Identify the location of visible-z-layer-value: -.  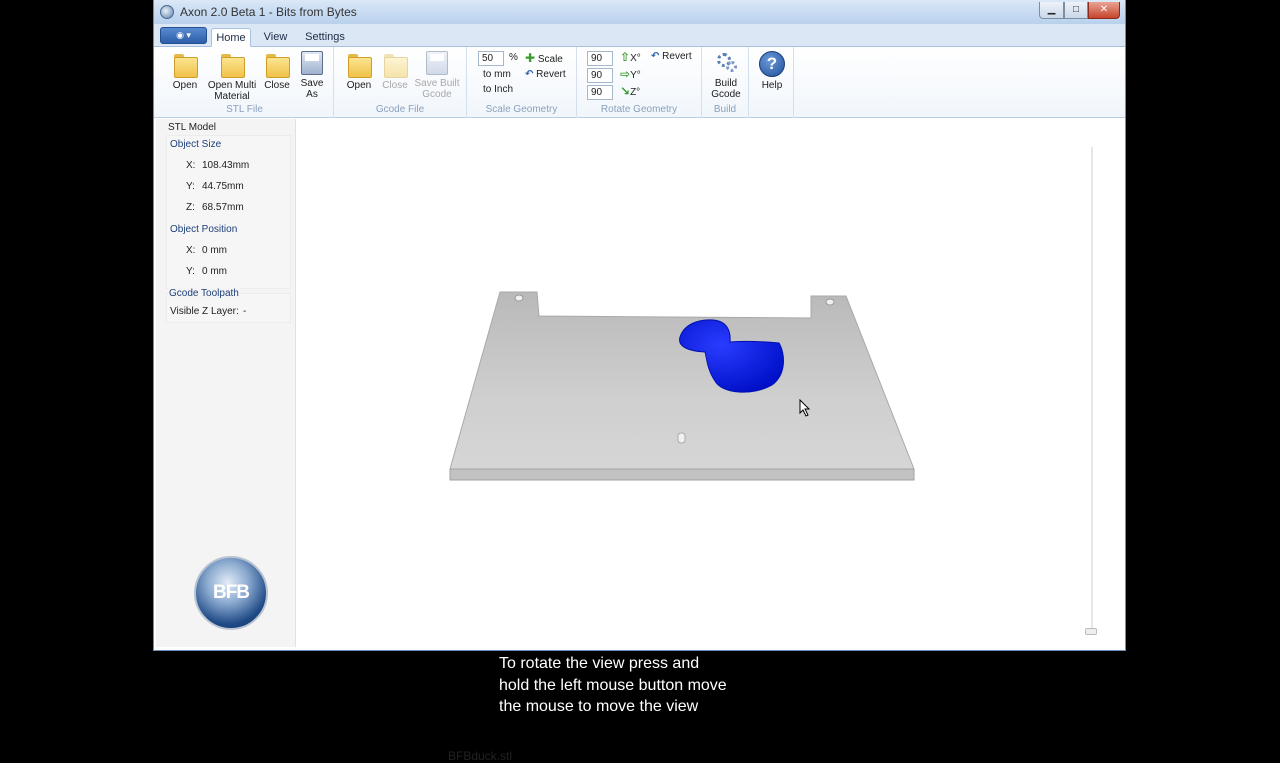
(245, 311).